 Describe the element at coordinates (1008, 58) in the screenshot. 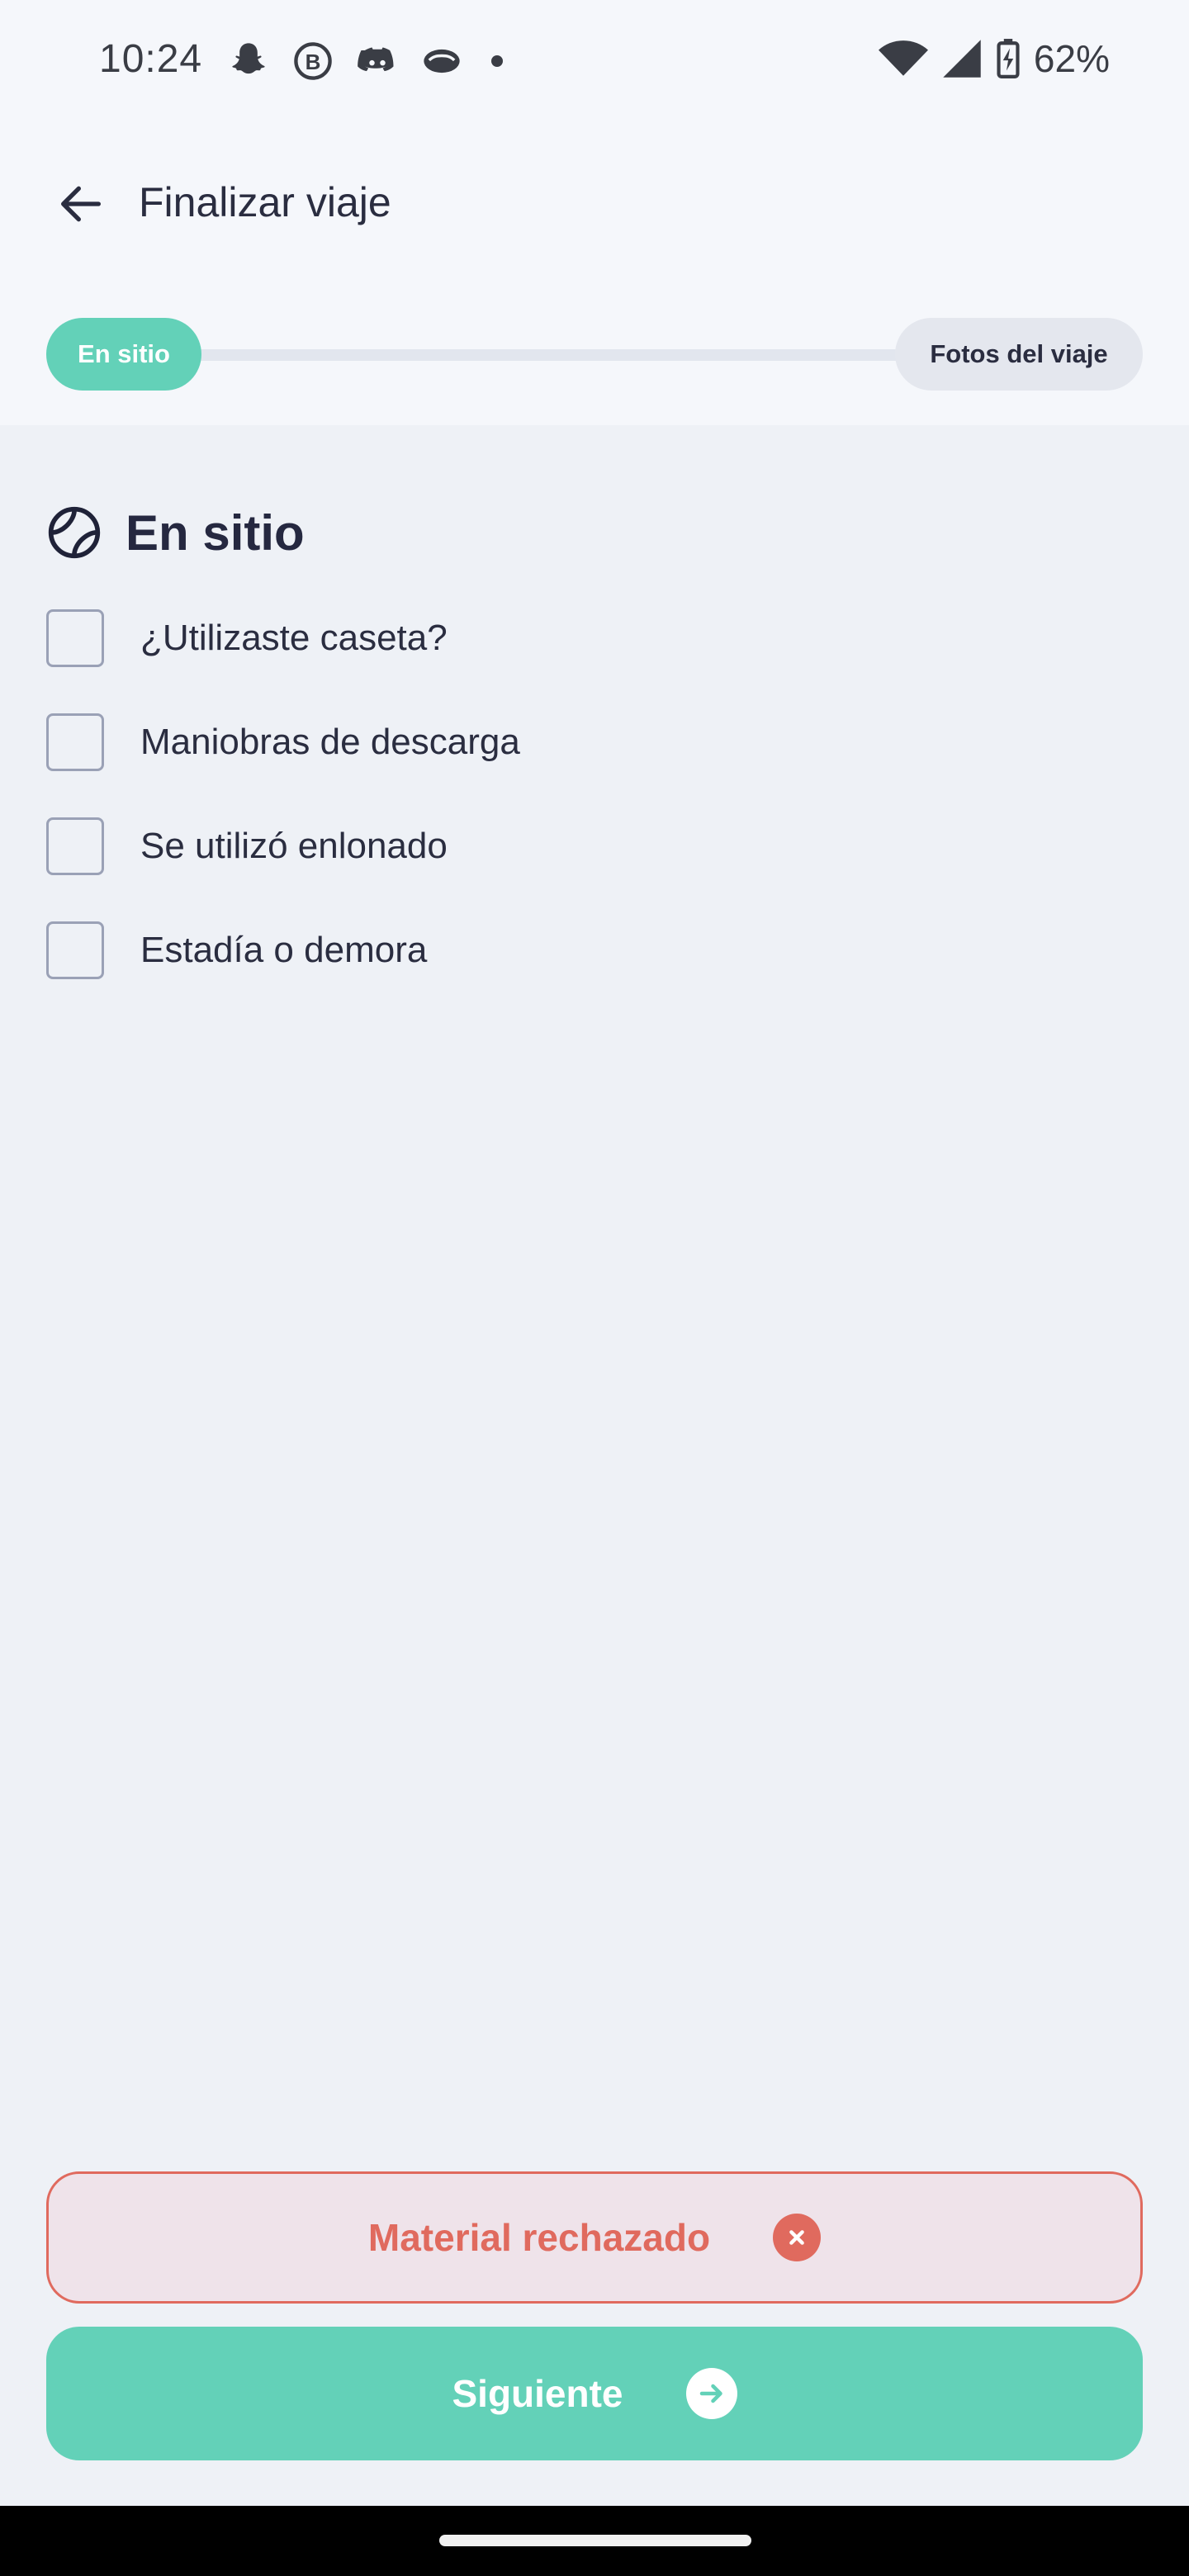

I see `battery-charging-icon` at that location.